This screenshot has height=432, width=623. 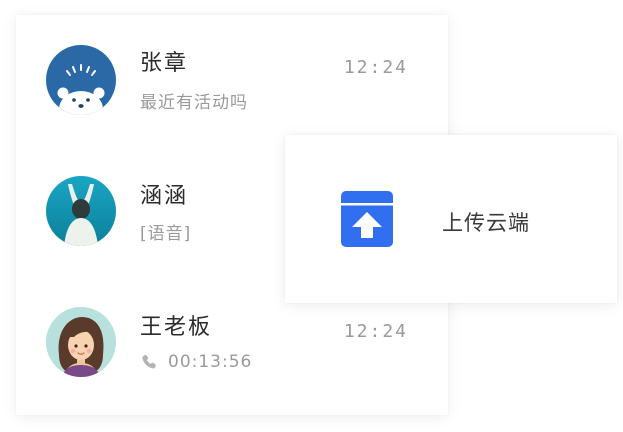 What do you see at coordinates (81, 211) in the screenshot?
I see `girl-photo-avatar` at bounding box center [81, 211].